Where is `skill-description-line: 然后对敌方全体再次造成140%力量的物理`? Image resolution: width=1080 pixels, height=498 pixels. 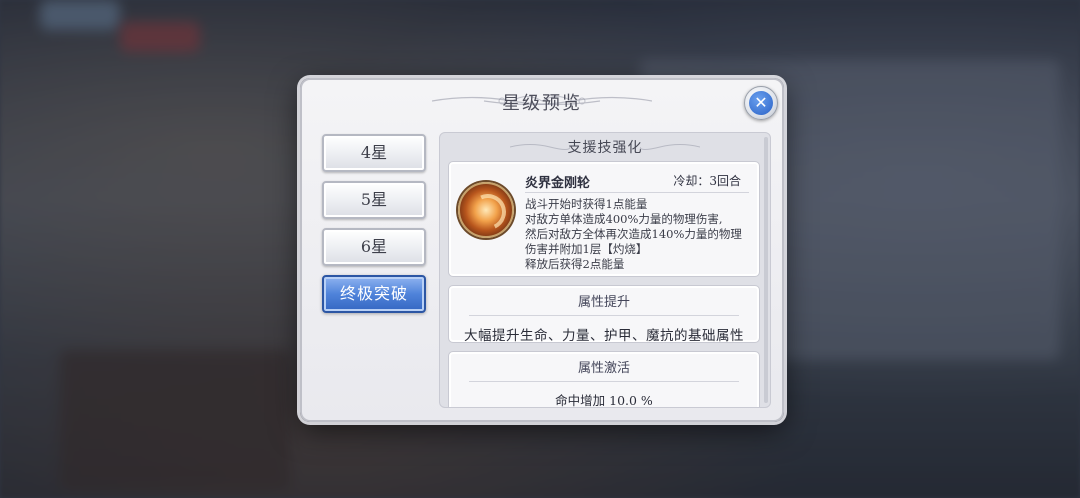
skill-description-line: 然后对敌方全体再次造成140%力量的物理 is located at coordinates (633, 234).